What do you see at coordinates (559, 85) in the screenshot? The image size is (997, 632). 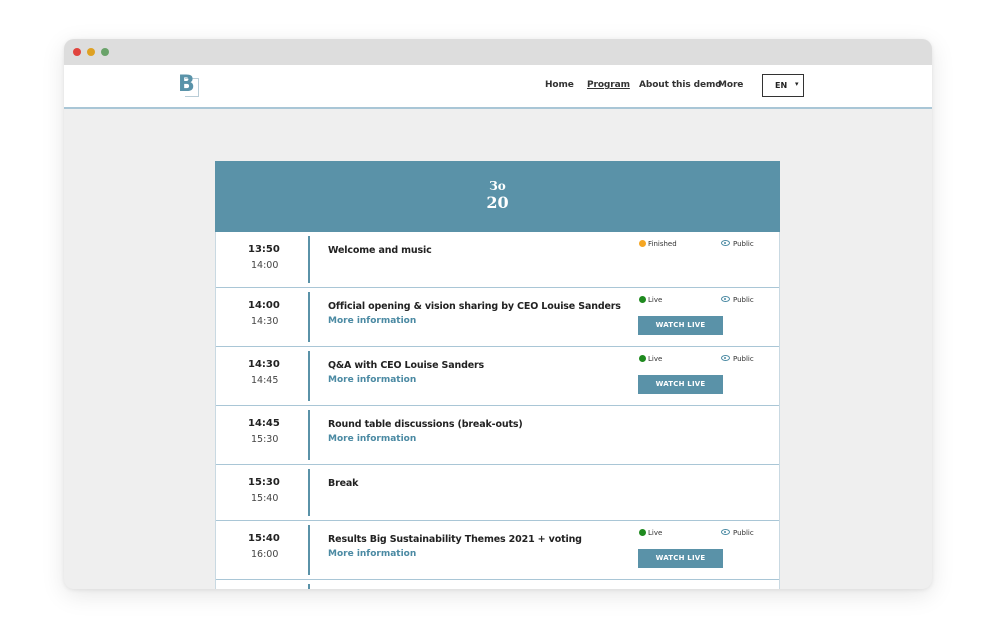 I see `nav-home-link: Home` at bounding box center [559, 85].